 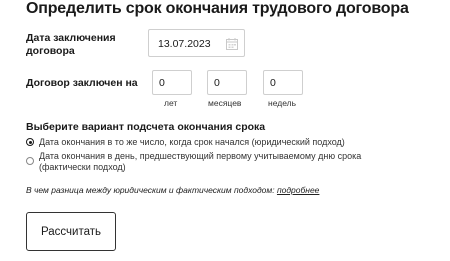 I want to click on calendar-icon, so click(x=232, y=44).